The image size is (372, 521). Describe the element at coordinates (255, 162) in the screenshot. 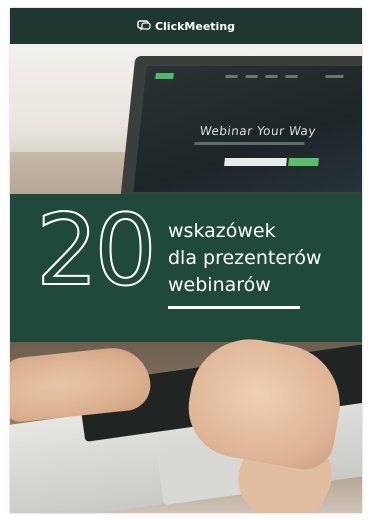

I see `screen-input-field` at that location.